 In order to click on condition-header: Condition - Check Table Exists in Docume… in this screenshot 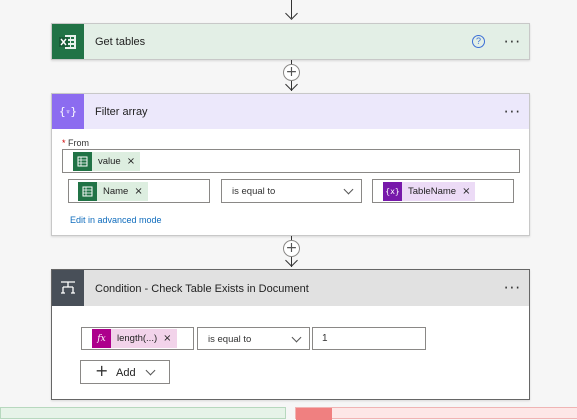, I will do `click(290, 288)`.